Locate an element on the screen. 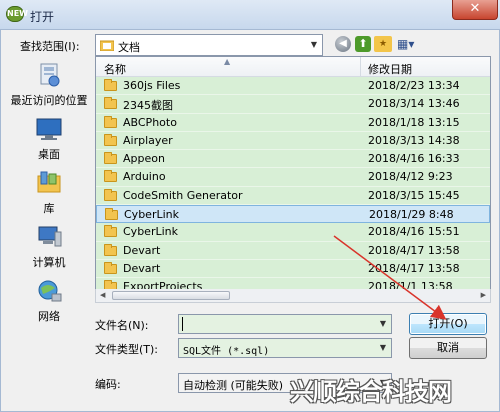 Image resolution: width=500 pixels, height=412 pixels. scroll-left-icon: ◀ is located at coordinates (102, 295).